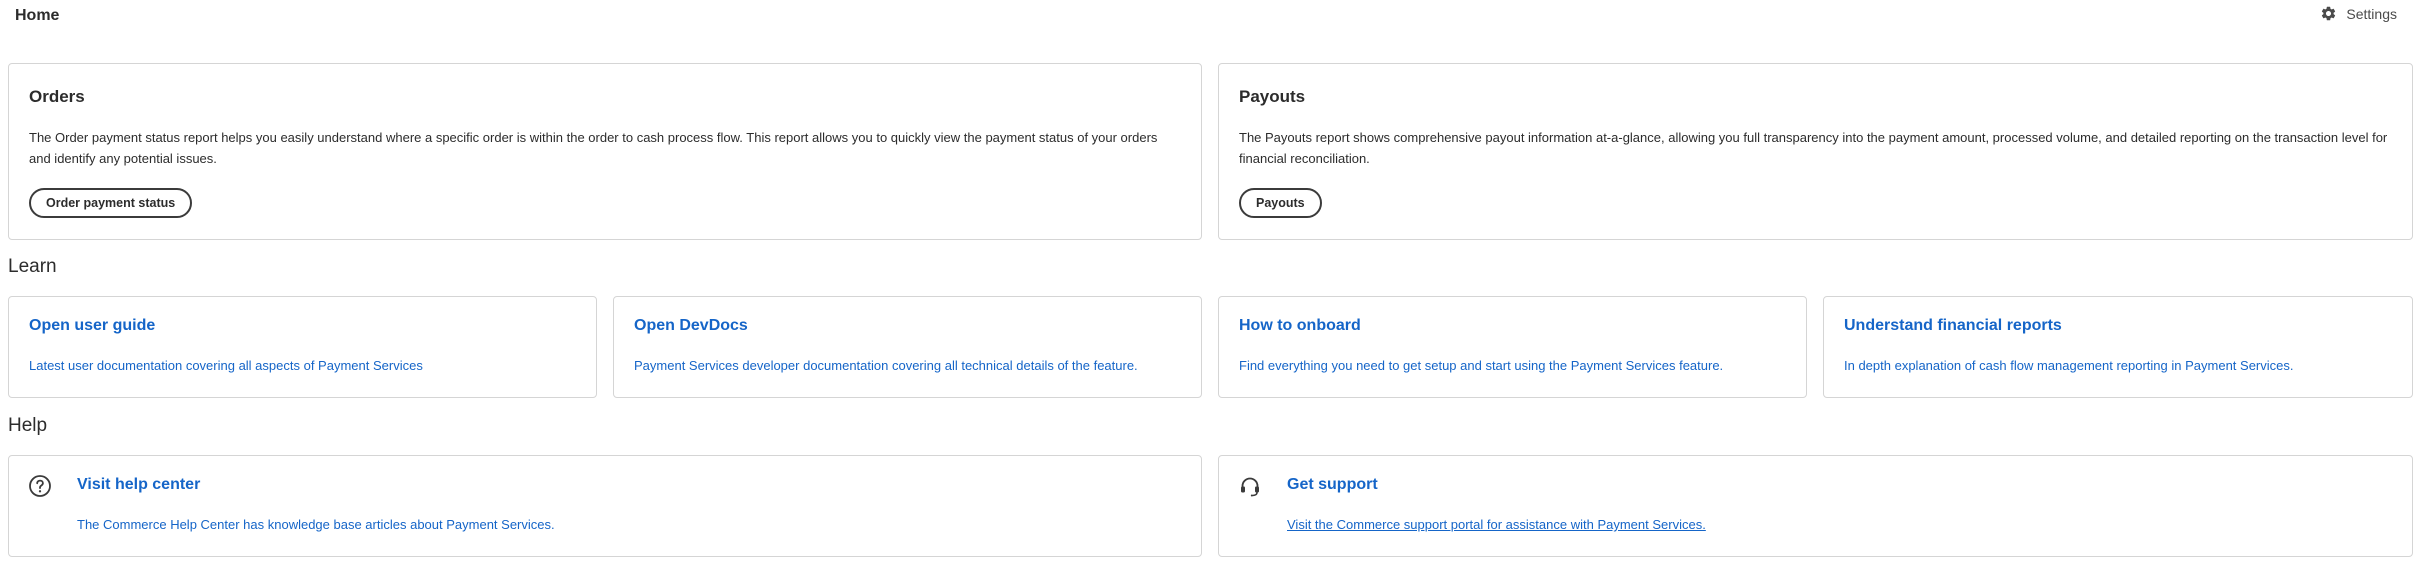 Image resolution: width=2424 pixels, height=577 pixels. What do you see at coordinates (1212, 17) in the screenshot?
I see `top-bar: Home Settings` at bounding box center [1212, 17].